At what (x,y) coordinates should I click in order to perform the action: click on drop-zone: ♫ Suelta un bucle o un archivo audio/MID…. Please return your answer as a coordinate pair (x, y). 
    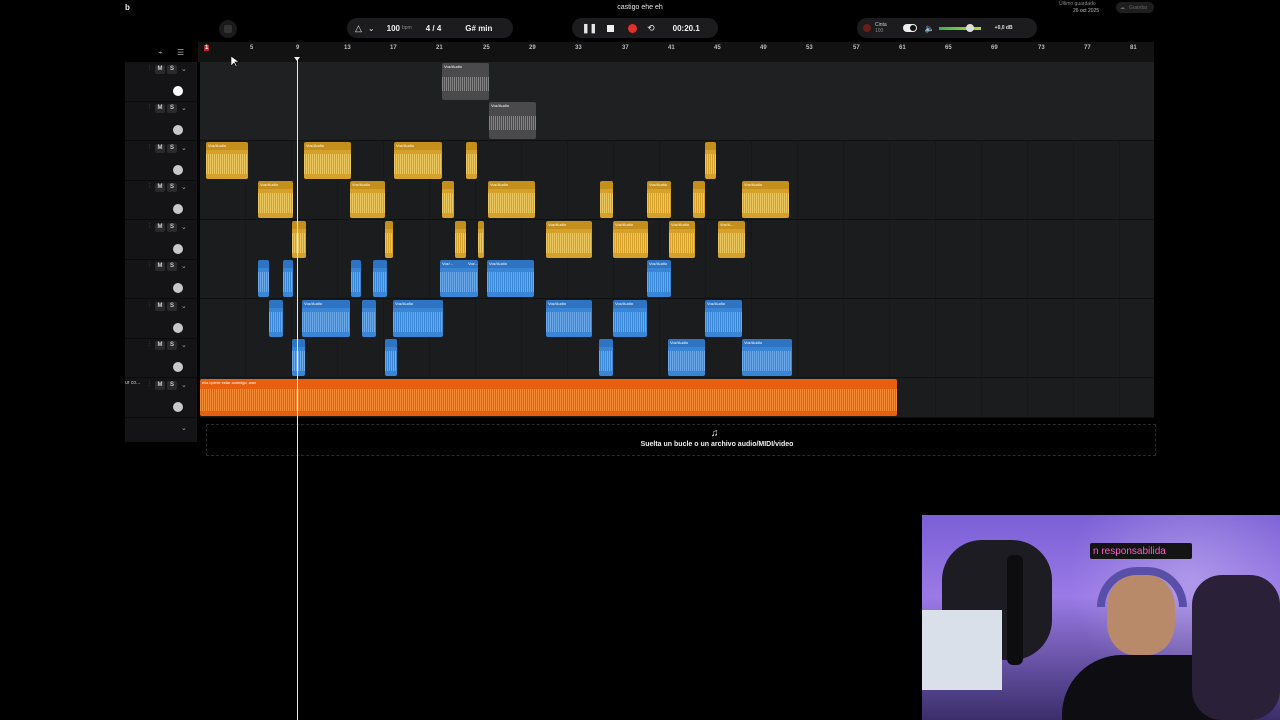
    Looking at the image, I should click on (681, 440).